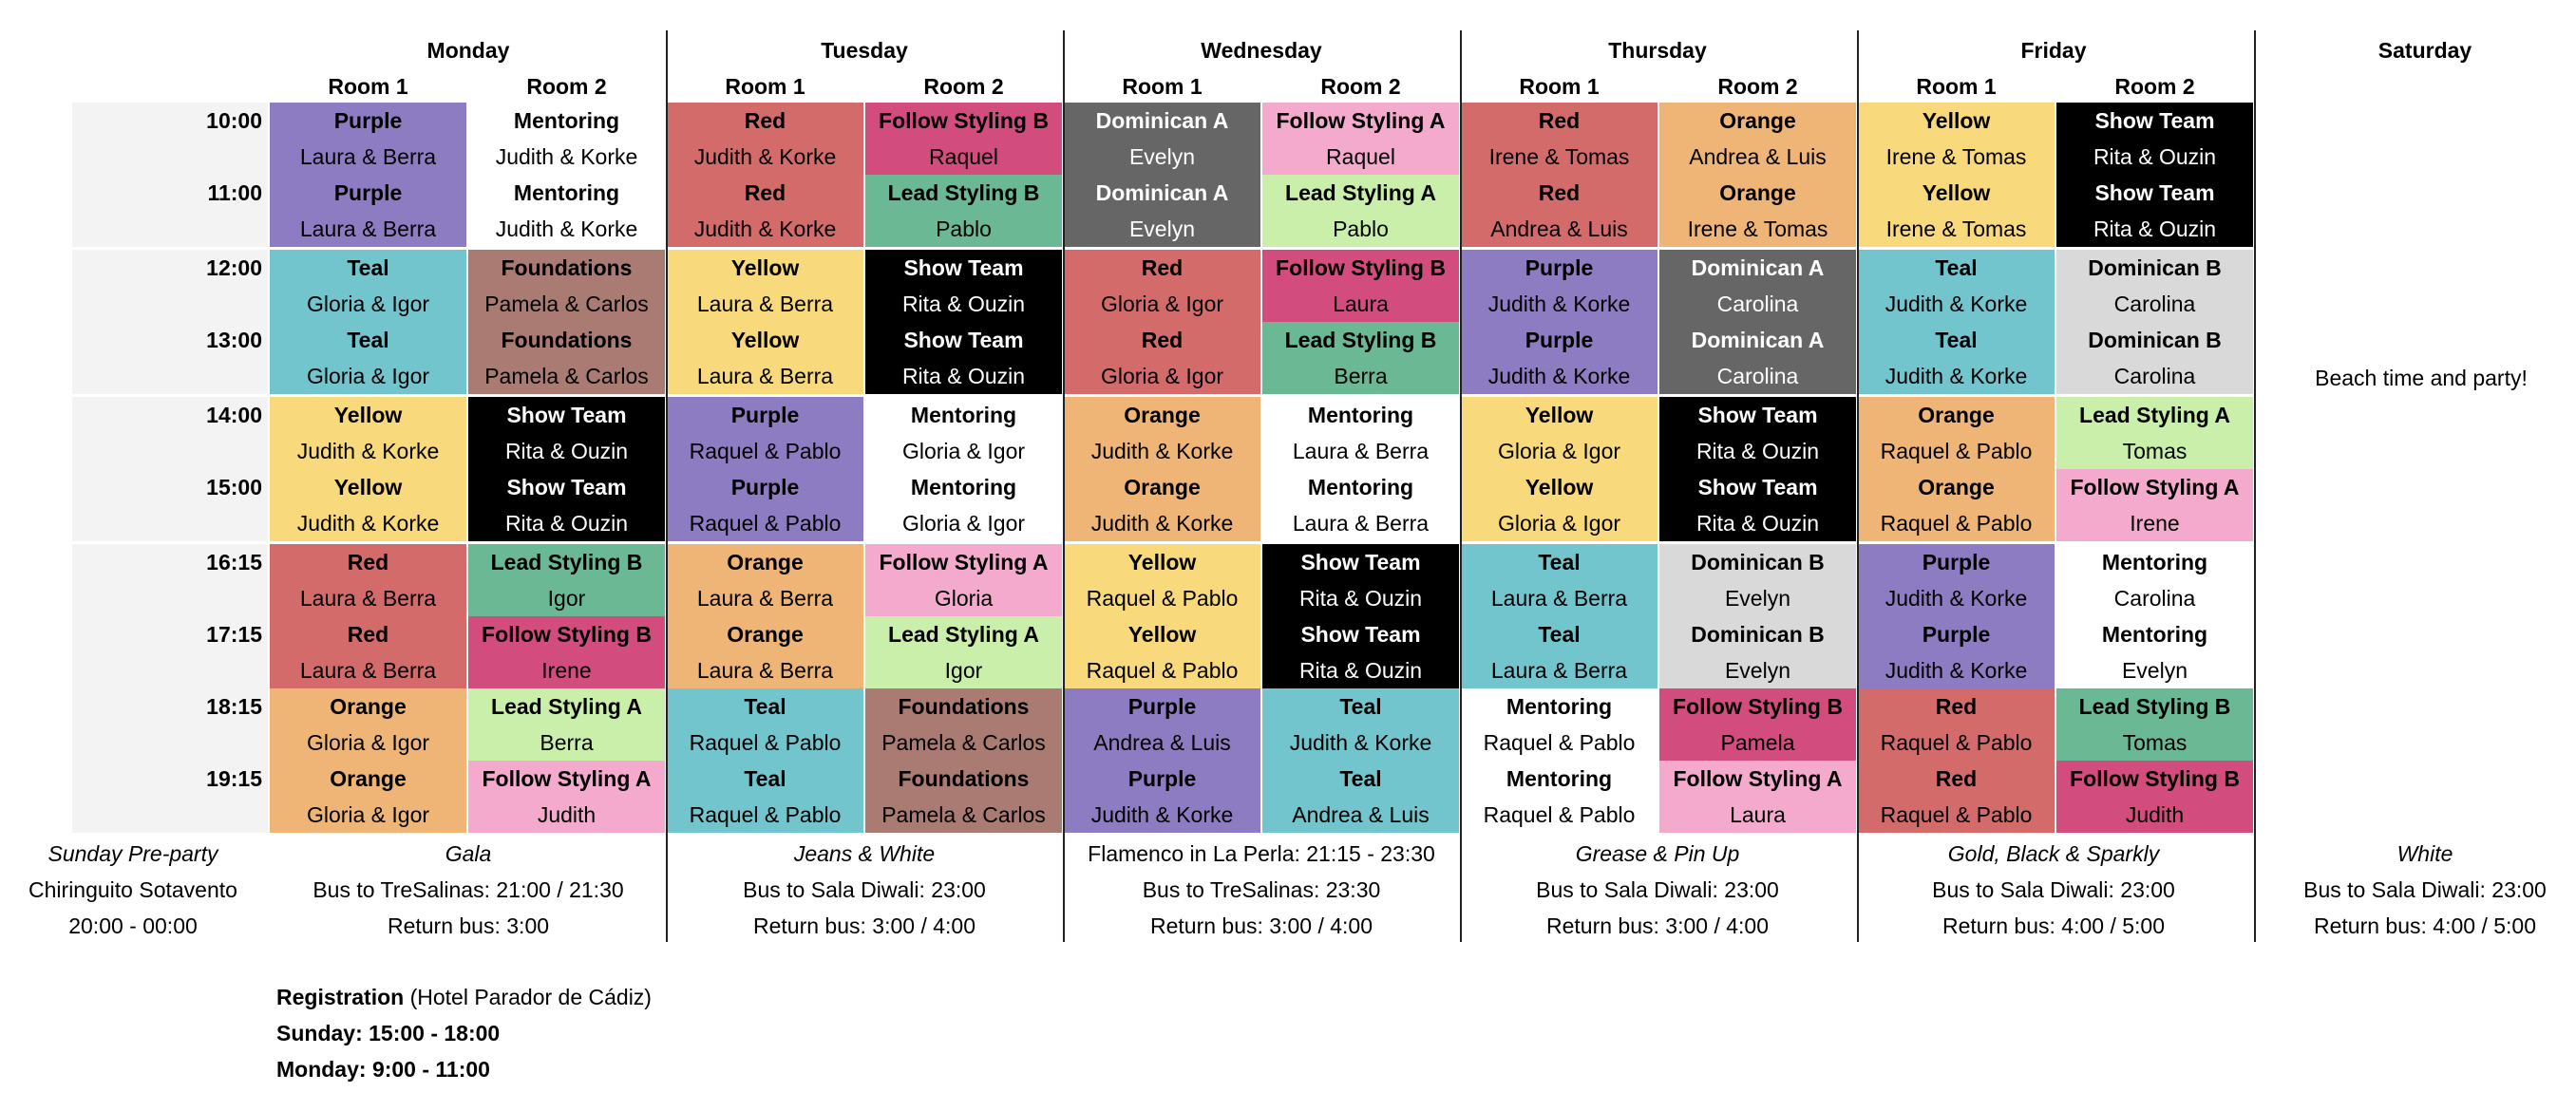 The height and width of the screenshot is (1111, 2576). Describe the element at coordinates (765, 433) in the screenshot. I see `class-slot-purple: Purple Raquel & Pablo` at that location.